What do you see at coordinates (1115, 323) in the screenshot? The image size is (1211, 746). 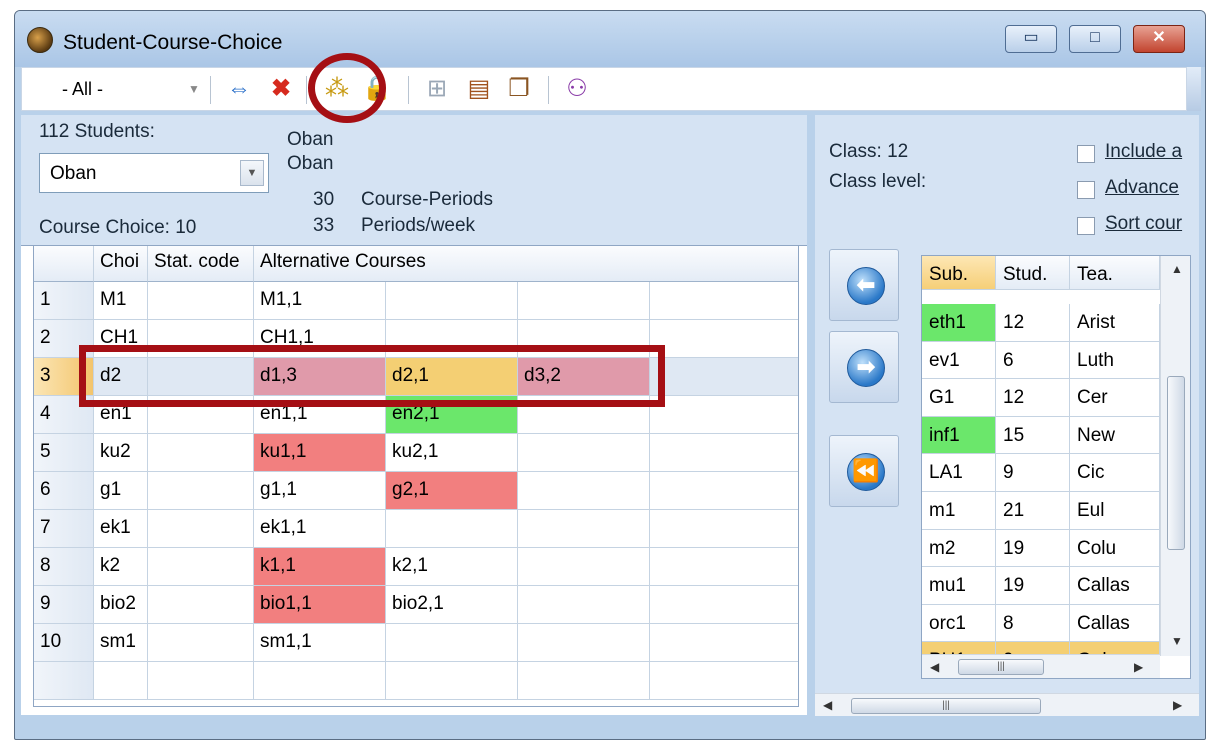 I see `teacher-cell: Arist` at bounding box center [1115, 323].